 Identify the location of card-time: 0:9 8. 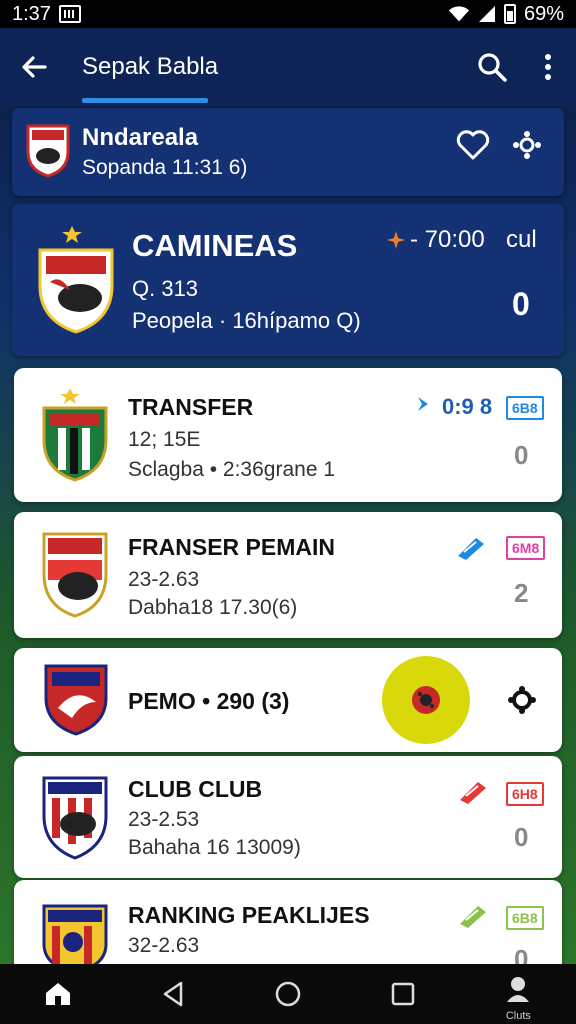
(467, 406).